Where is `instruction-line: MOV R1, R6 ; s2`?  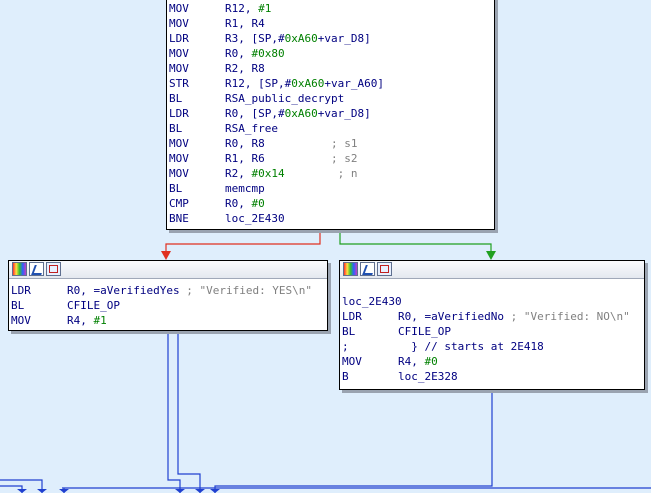 instruction-line: MOV R1, R6 ; s2 is located at coordinates (330, 158).